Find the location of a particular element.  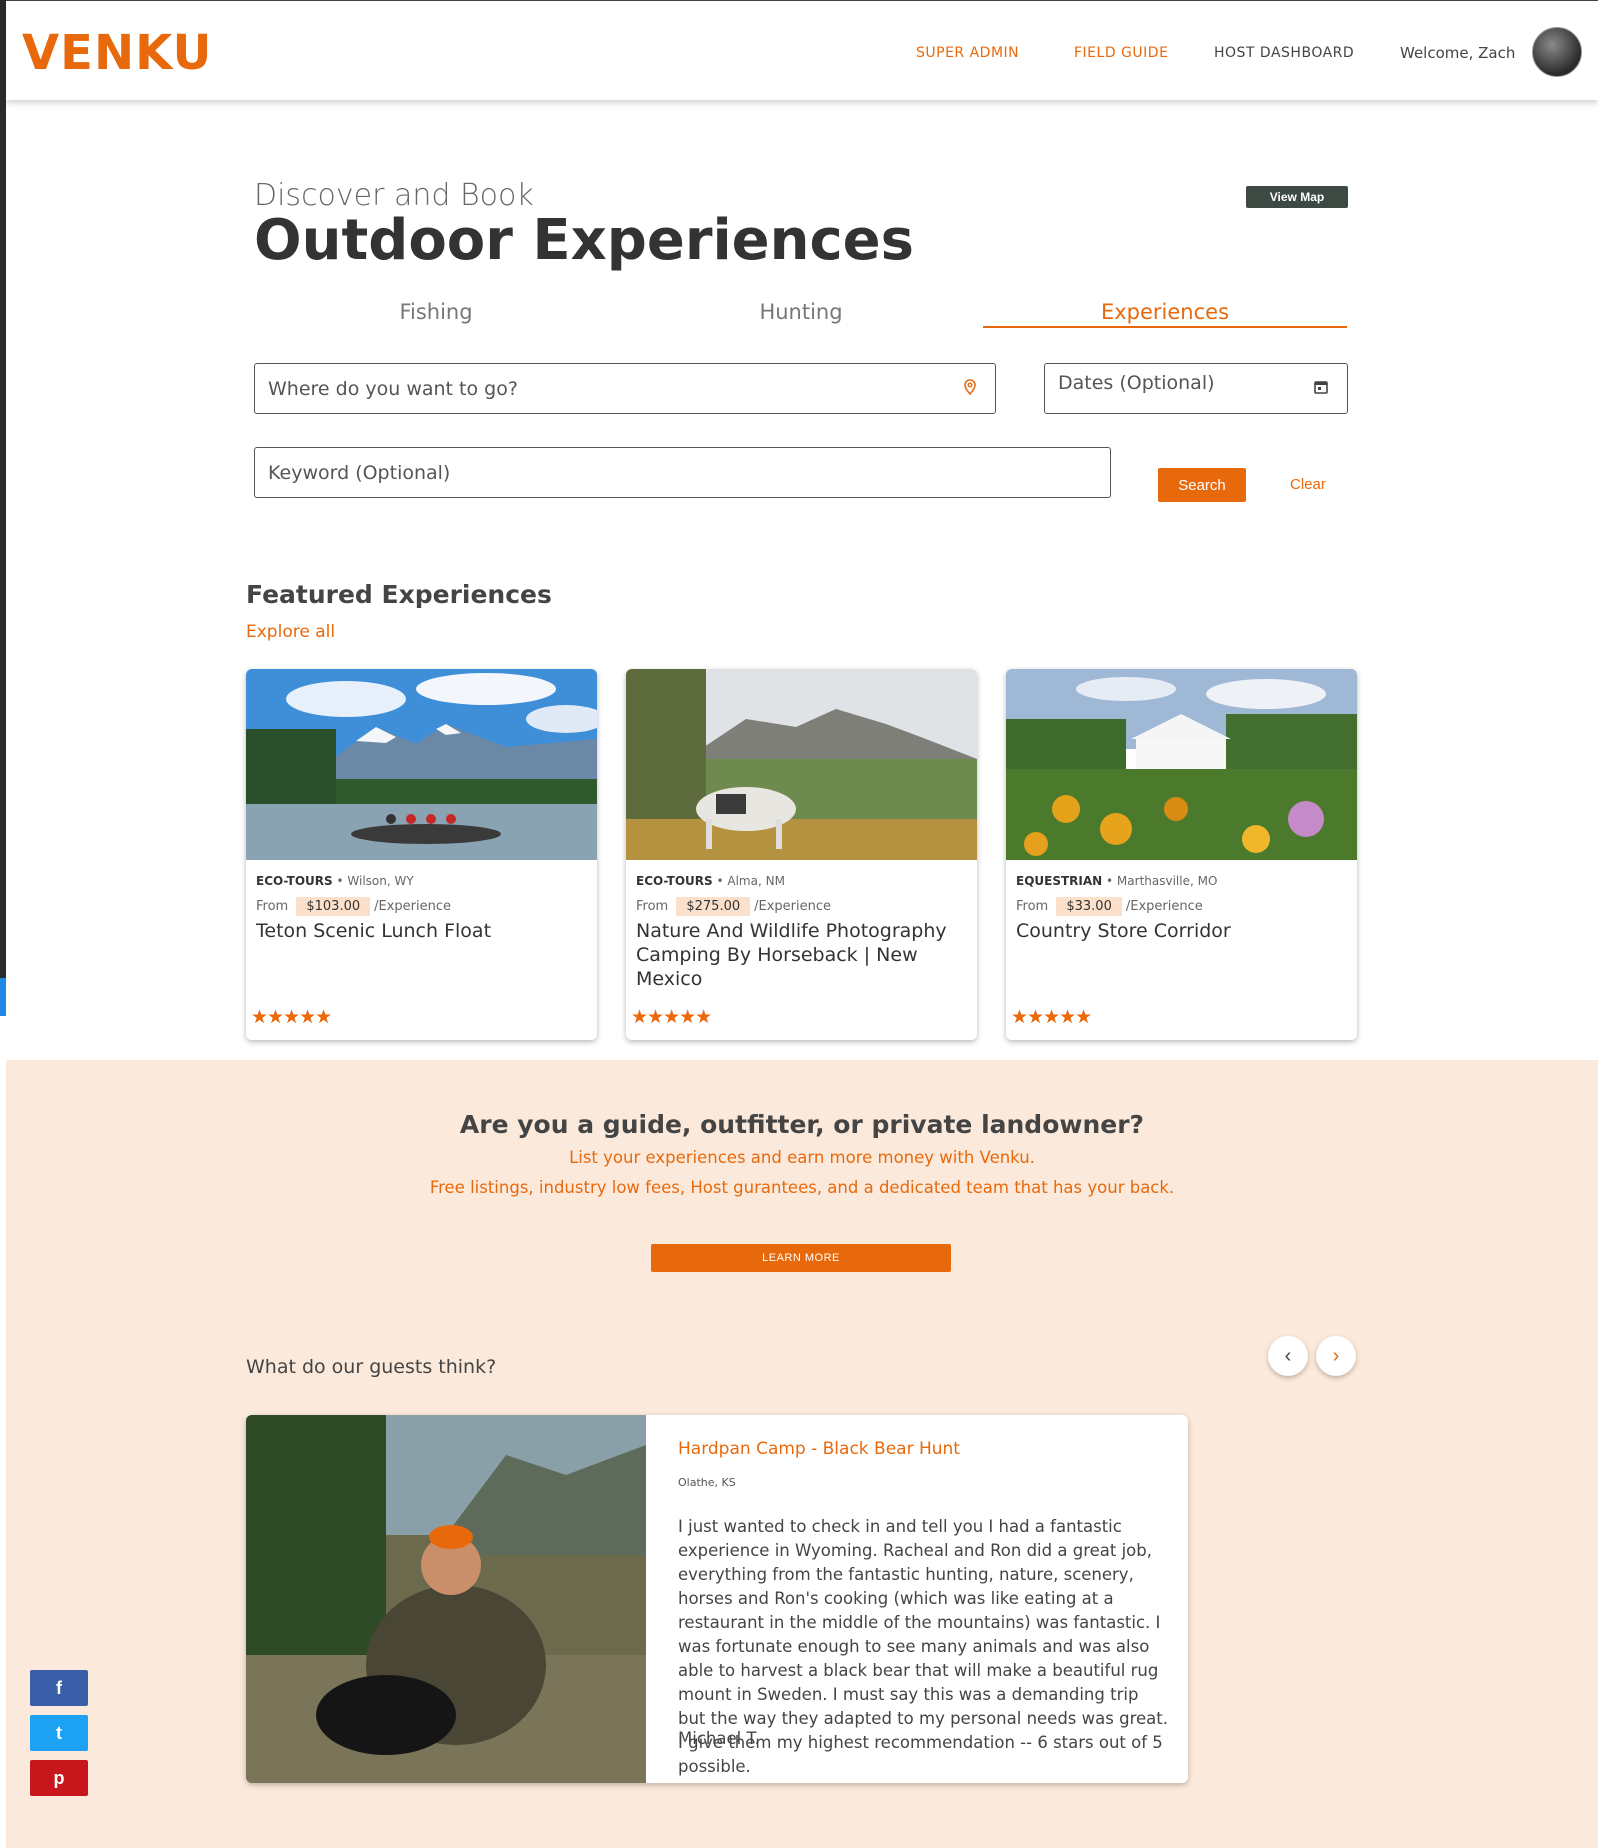

card-location: Alma, NM is located at coordinates (756, 881).